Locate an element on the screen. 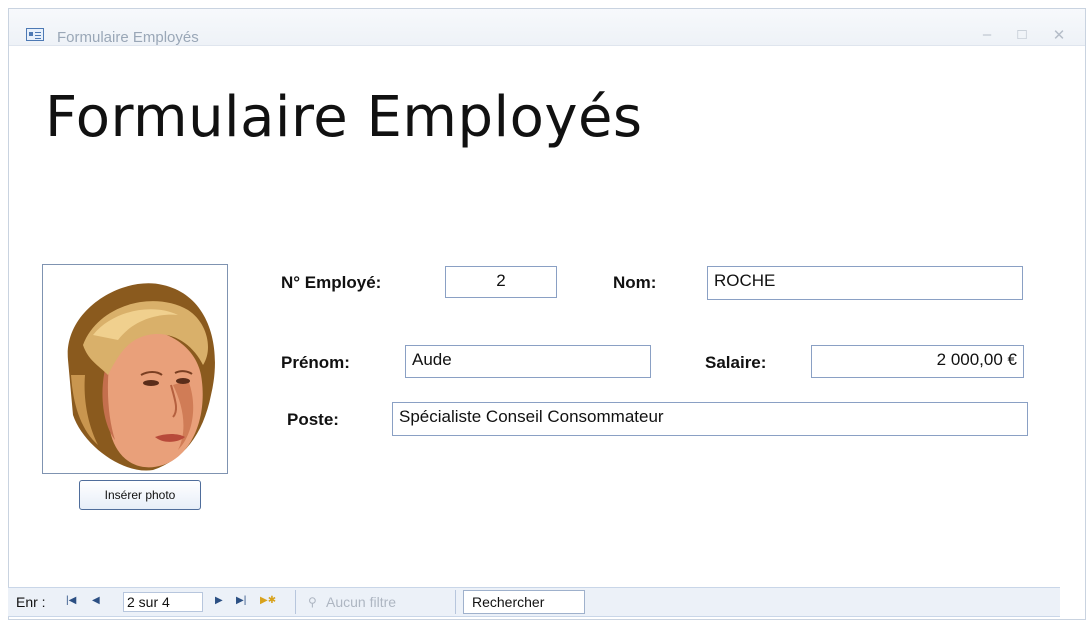  window-title: Formulaire Employés is located at coordinates (128, 37).